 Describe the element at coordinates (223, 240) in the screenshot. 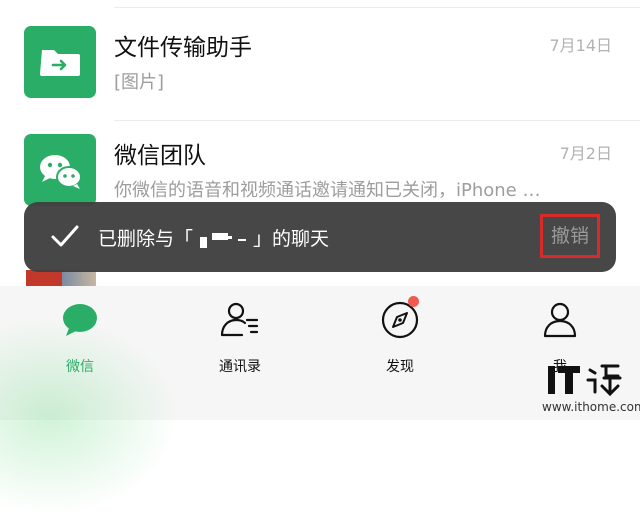

I see `redacted-contact-name` at that location.